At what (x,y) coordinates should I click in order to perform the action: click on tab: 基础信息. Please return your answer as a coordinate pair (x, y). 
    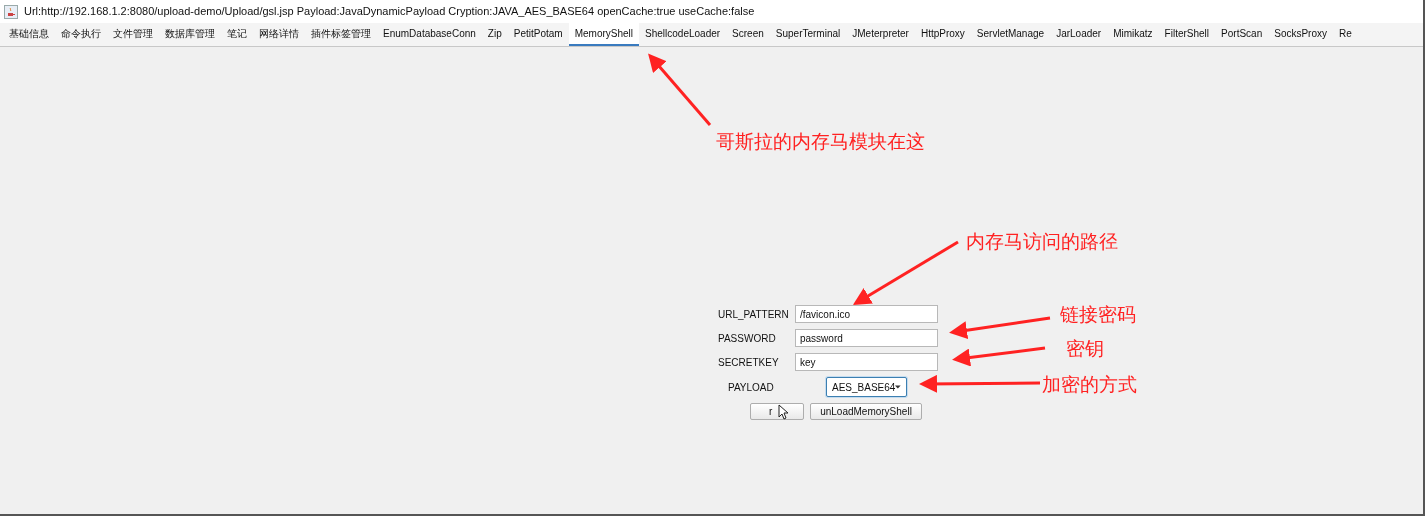
    Looking at the image, I should click on (29, 34).